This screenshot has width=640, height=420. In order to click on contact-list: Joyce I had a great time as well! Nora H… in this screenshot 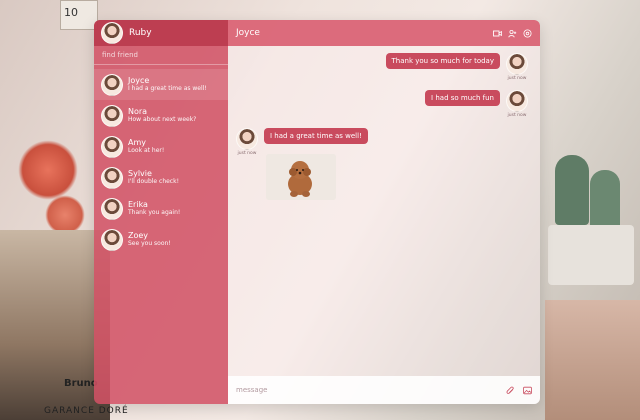, I will do `click(161, 162)`.